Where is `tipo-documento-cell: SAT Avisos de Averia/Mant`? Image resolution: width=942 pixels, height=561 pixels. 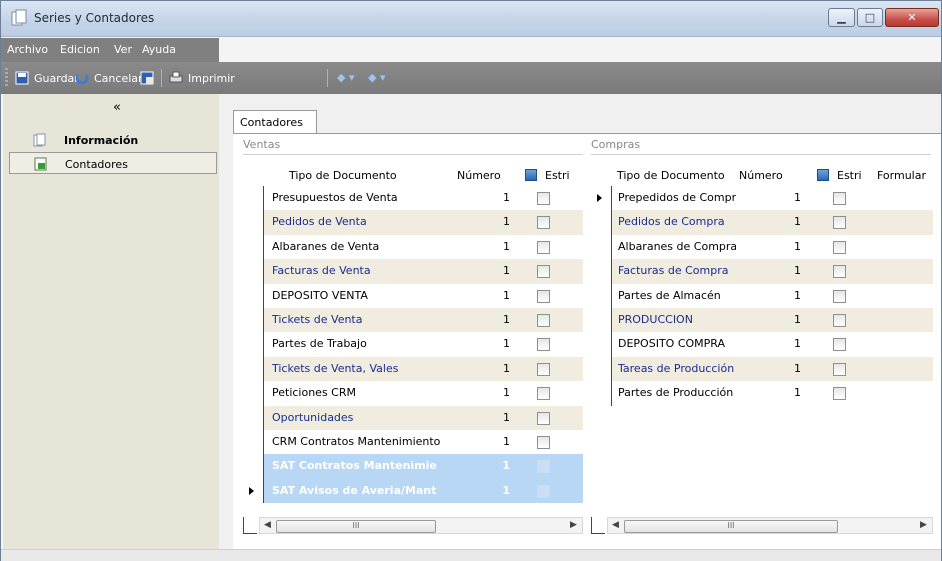
tipo-documento-cell: SAT Avisos de Averia/Mant is located at coordinates (362, 490).